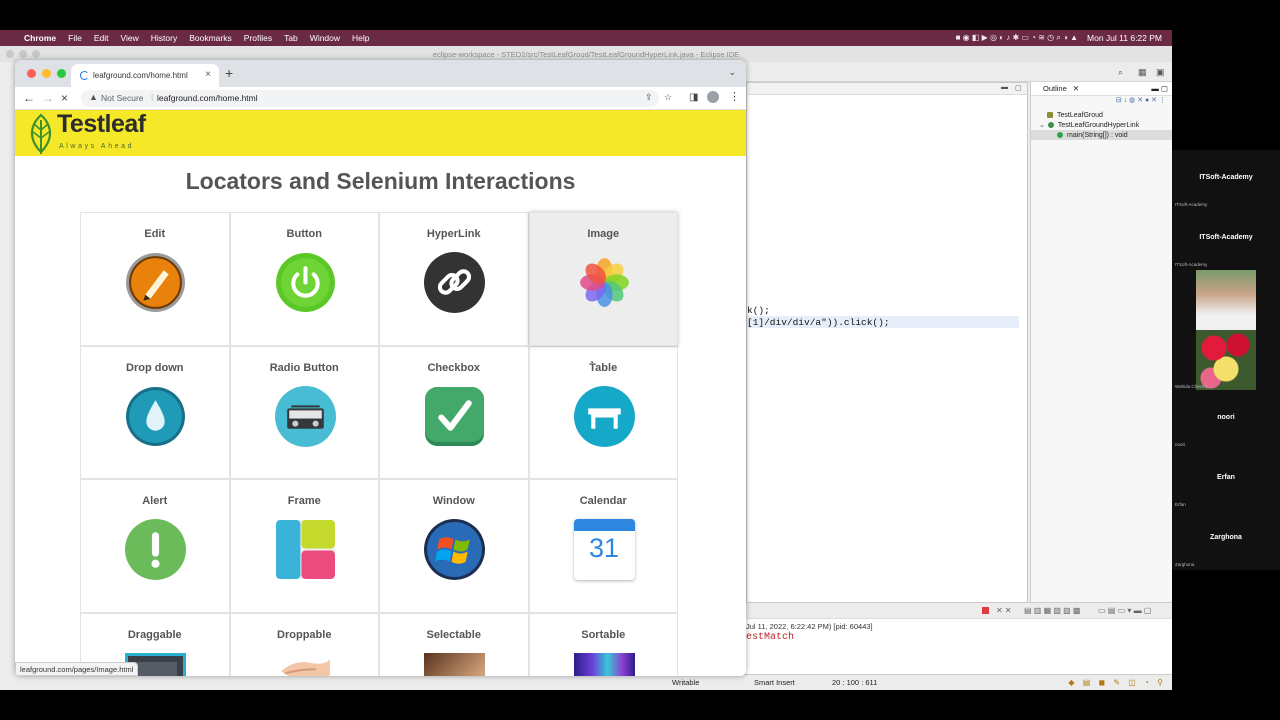  I want to click on outline-toolbar-icons: ⊟ ↓ ◍ ✕ ● ✕ ⋮, so click(1101, 103).